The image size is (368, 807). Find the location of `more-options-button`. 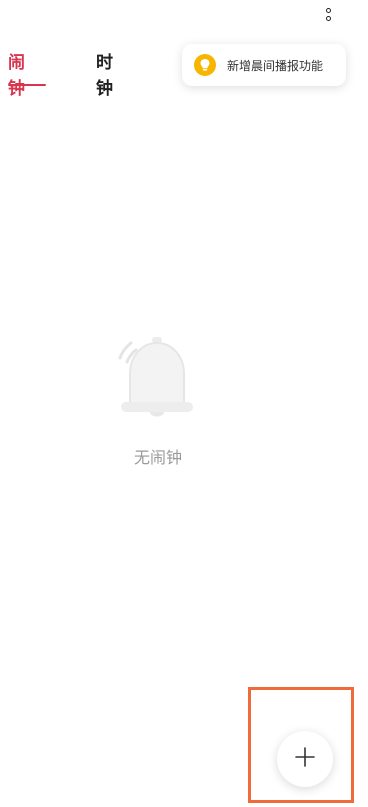

more-options-button is located at coordinates (328, 14).